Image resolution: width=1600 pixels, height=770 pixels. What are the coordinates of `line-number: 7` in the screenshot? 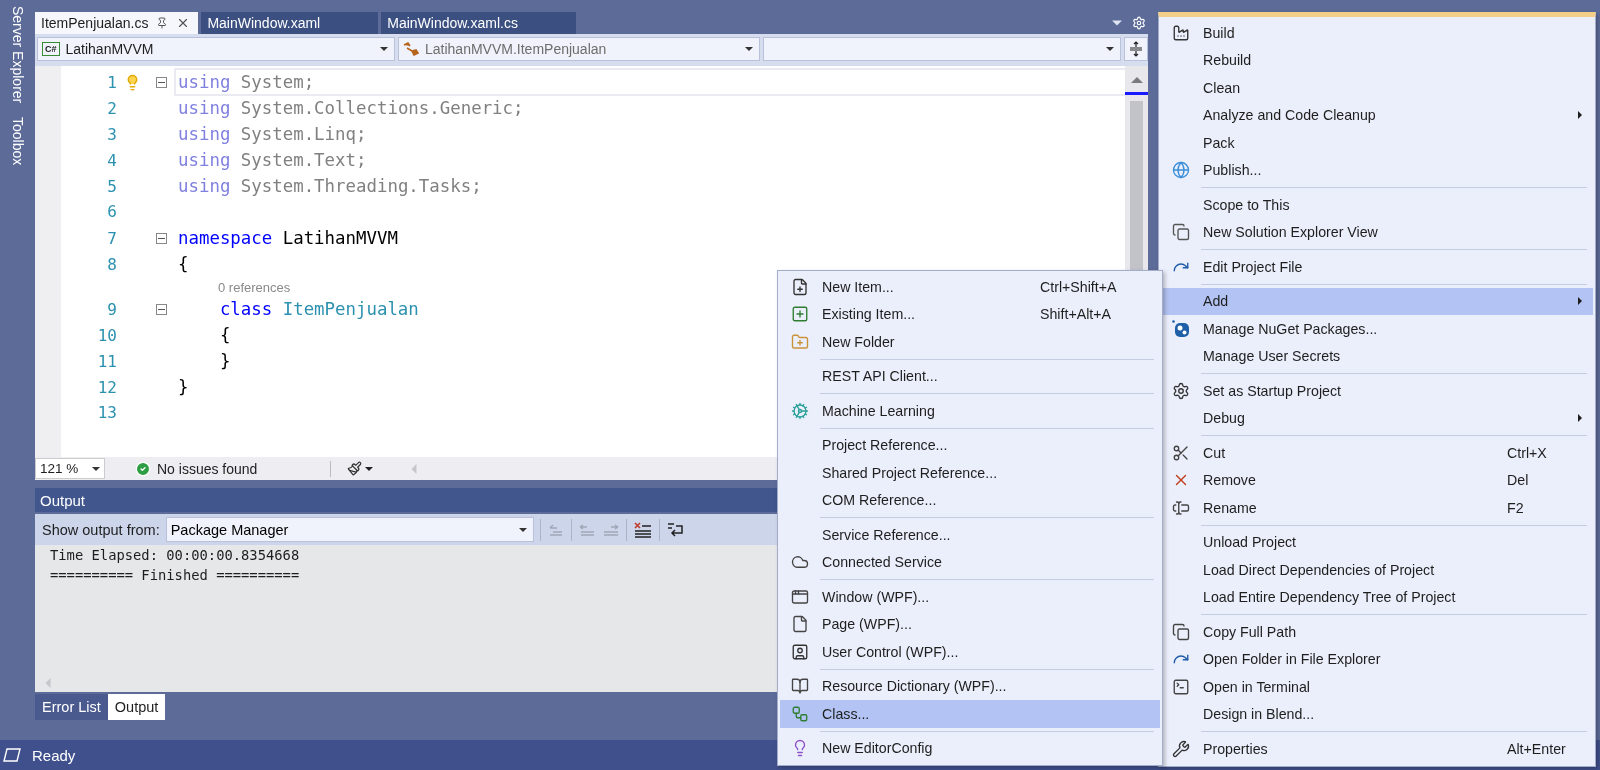 It's located at (111, 238).